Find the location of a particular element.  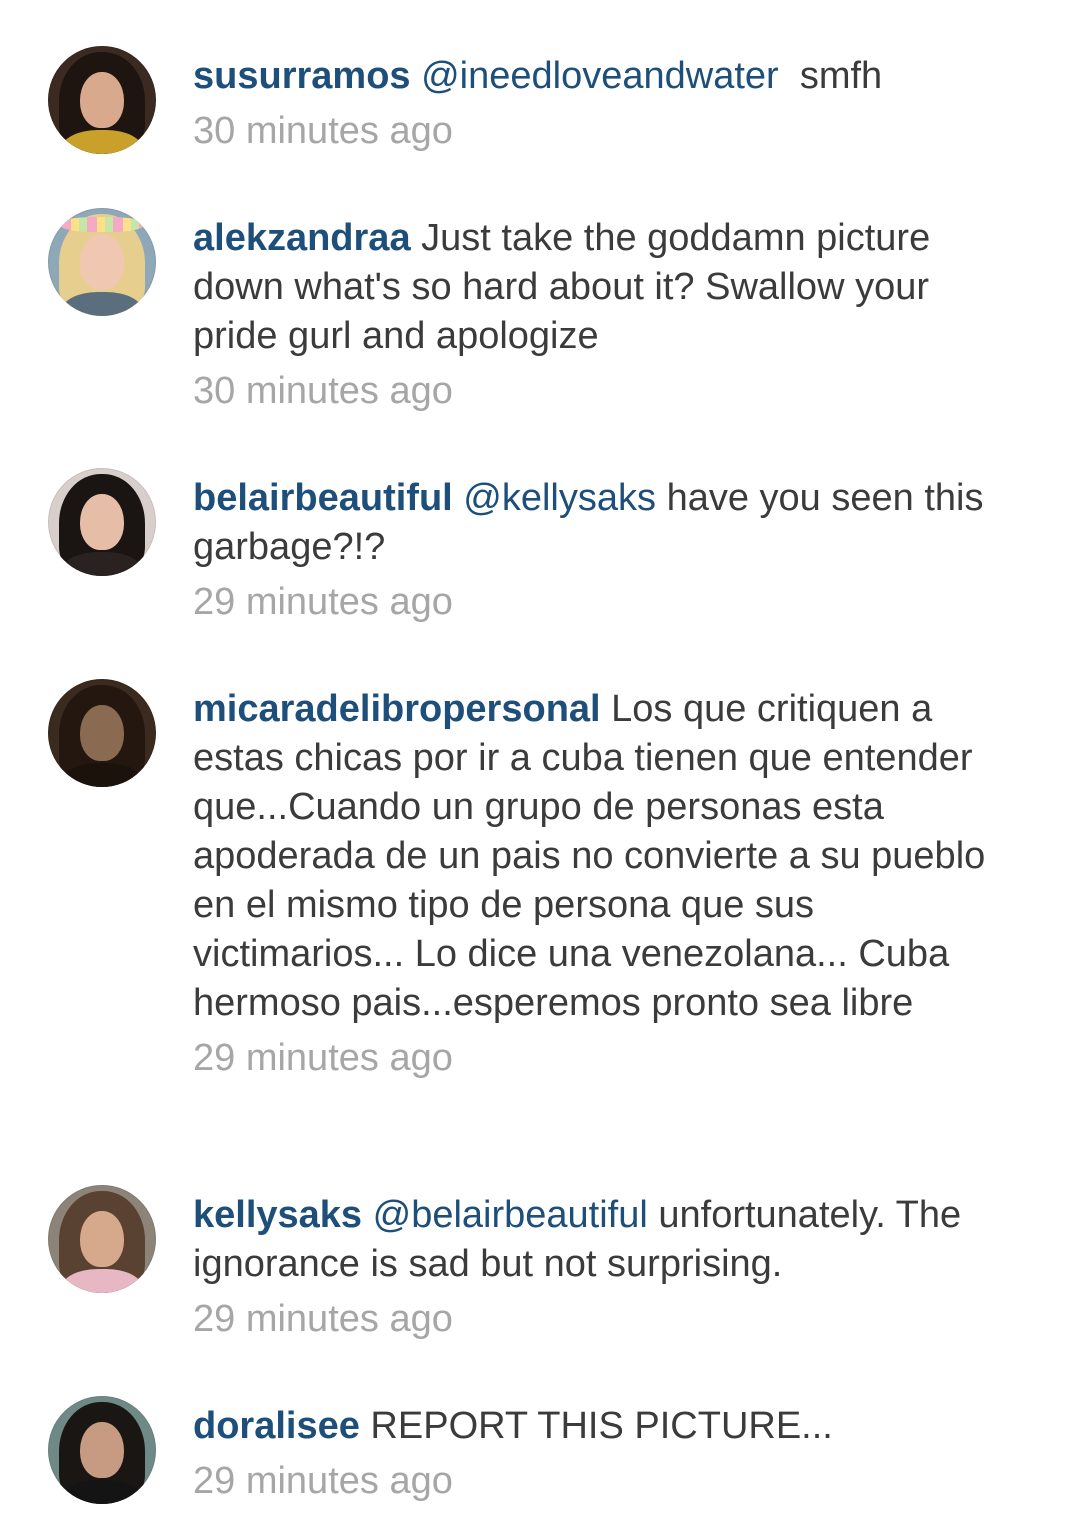

comment-username: susurramos is located at coordinates (302, 76).